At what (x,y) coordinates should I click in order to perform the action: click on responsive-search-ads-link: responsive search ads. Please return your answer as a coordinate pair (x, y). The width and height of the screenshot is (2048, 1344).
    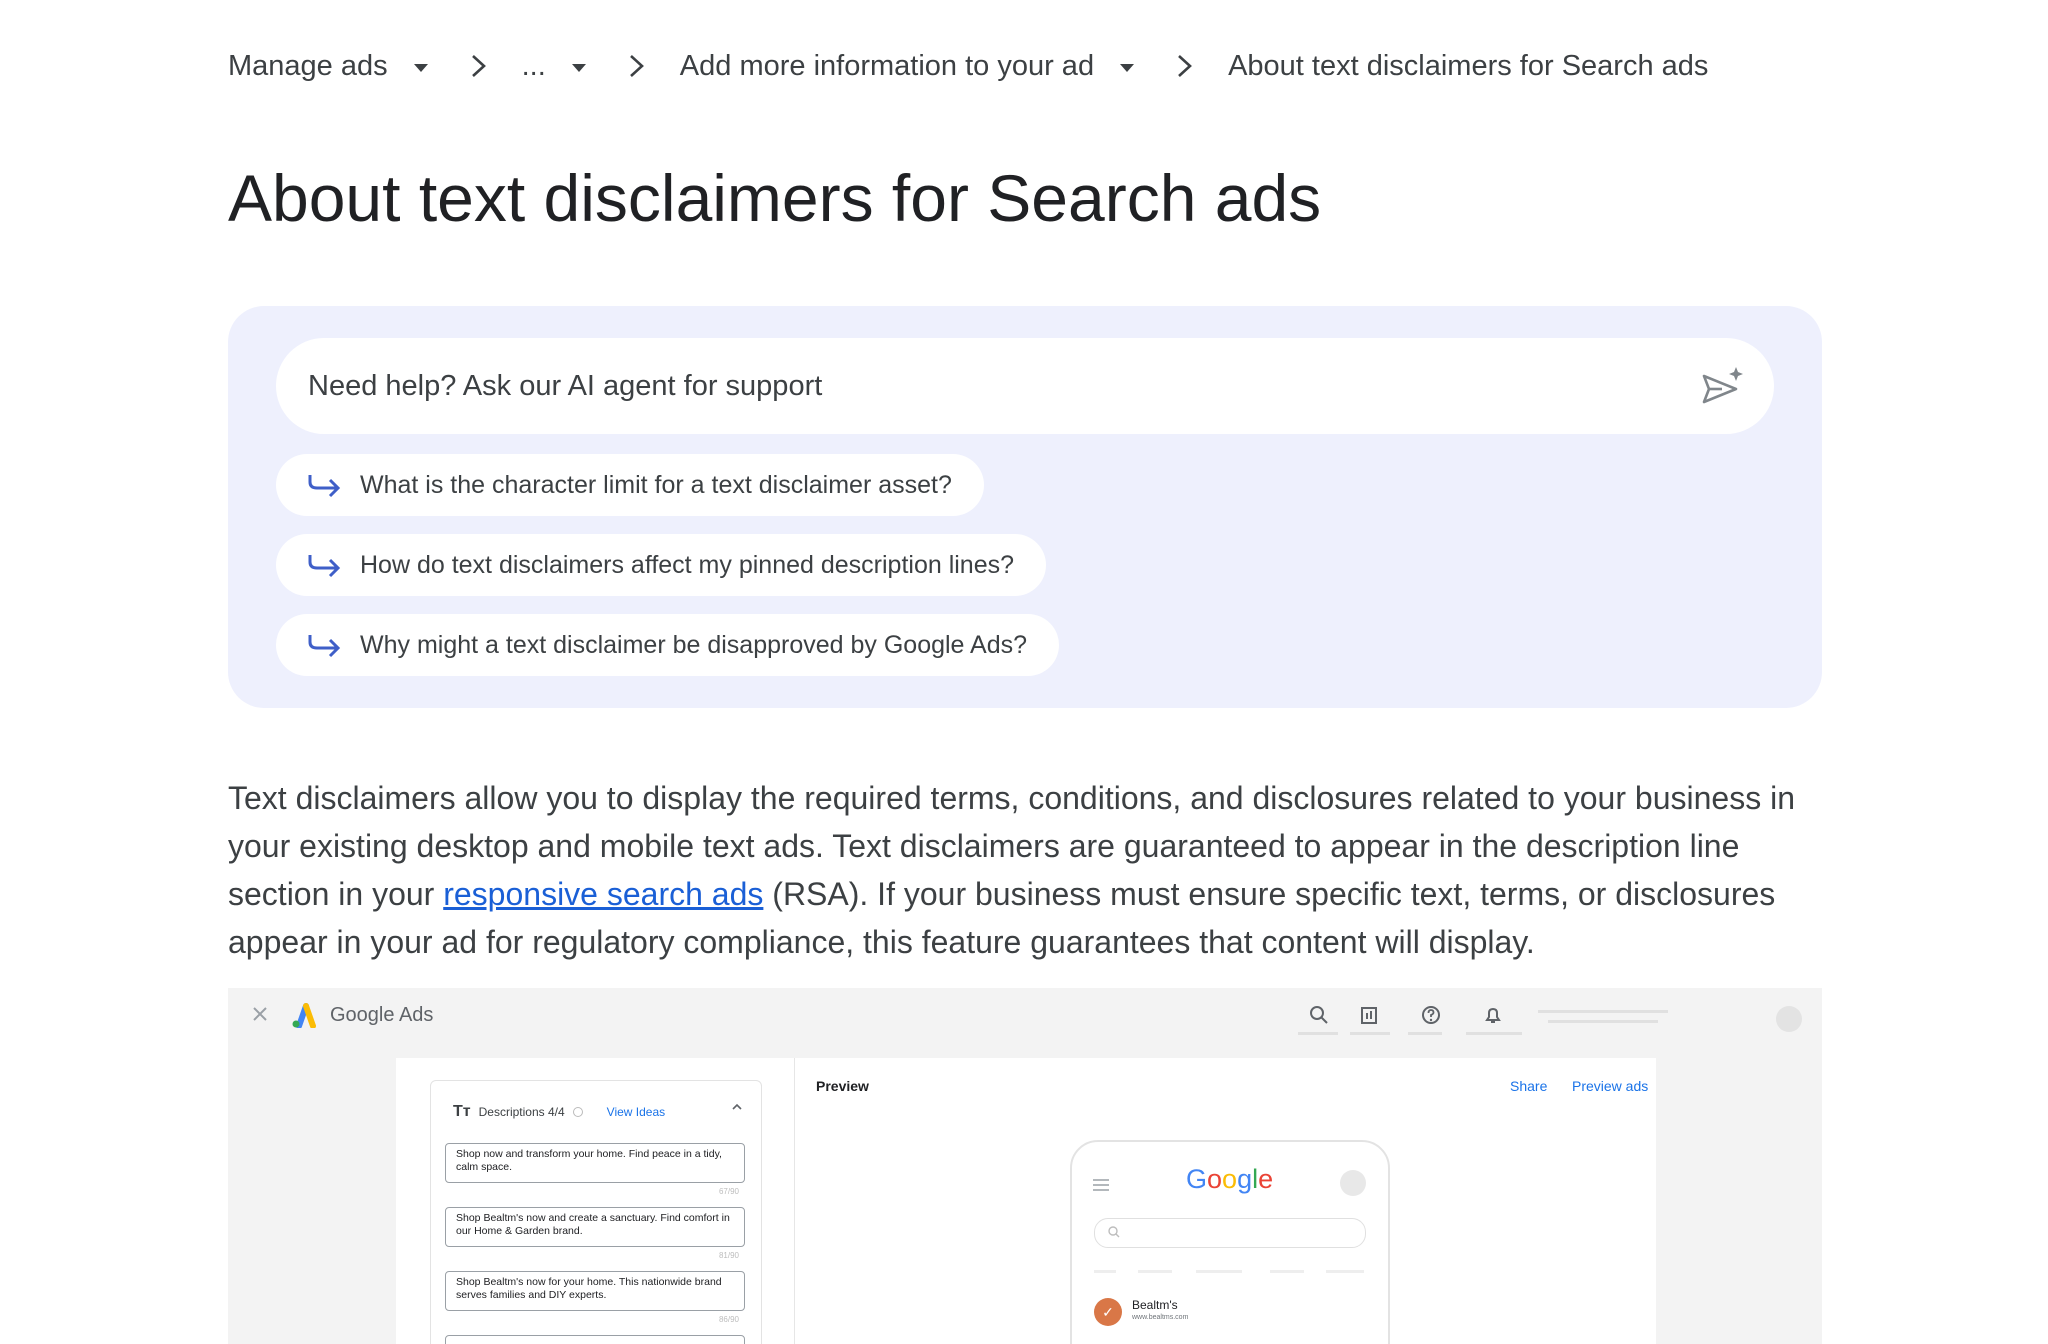
    Looking at the image, I should click on (603, 894).